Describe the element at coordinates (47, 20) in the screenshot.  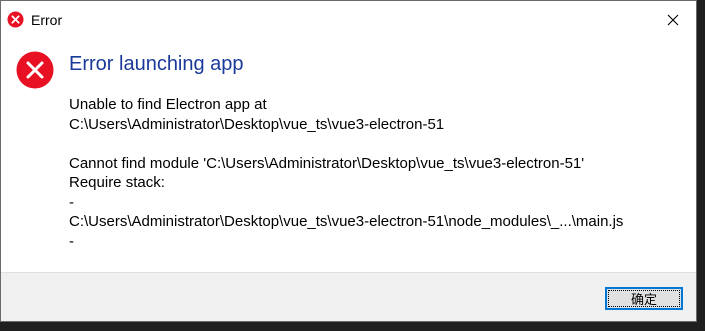
I see `window-title: Error` at that location.